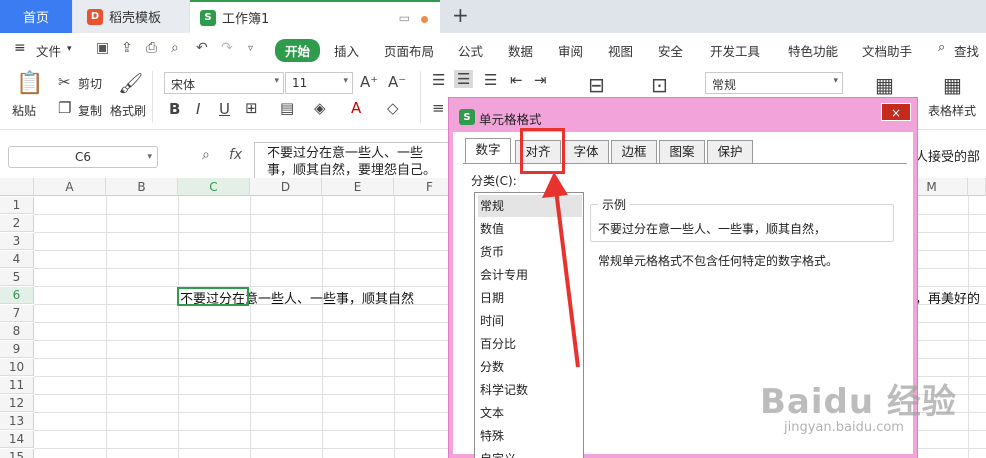 Image resolution: width=986 pixels, height=458 pixels. What do you see at coordinates (319, 83) in the screenshot?
I see `font-size-combo: 11 ▾` at bounding box center [319, 83].